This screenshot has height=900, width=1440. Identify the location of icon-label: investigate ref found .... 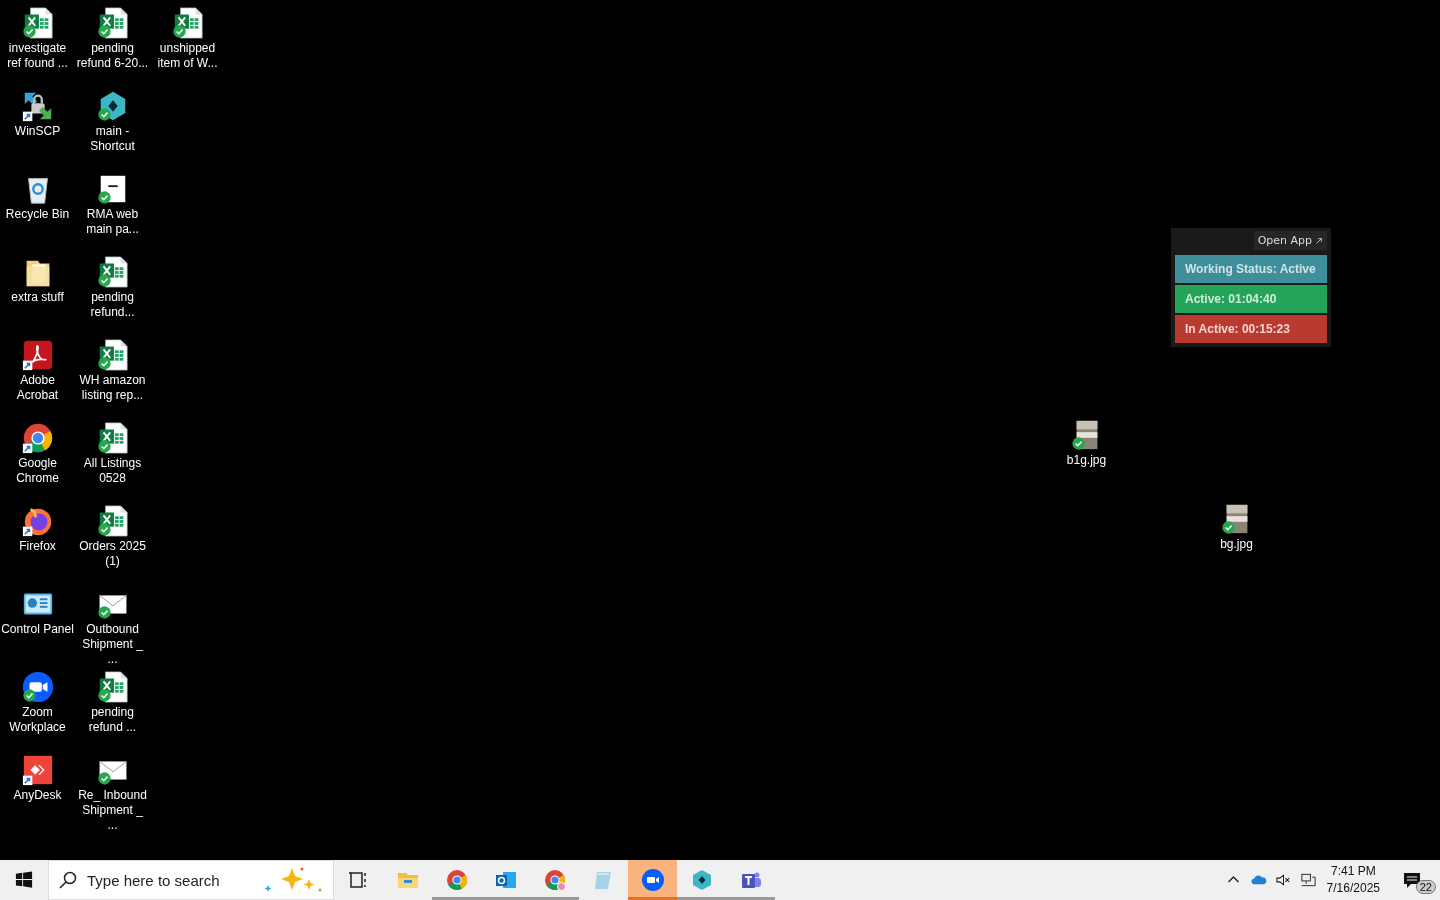
(37, 56).